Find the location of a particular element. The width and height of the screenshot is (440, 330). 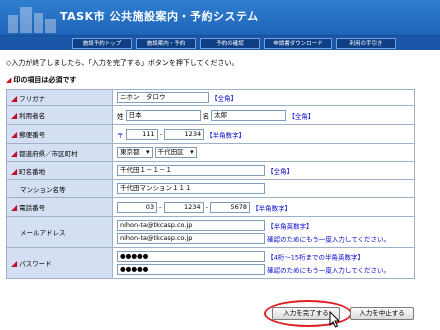

given-name-input: 太郎 is located at coordinates (249, 115).